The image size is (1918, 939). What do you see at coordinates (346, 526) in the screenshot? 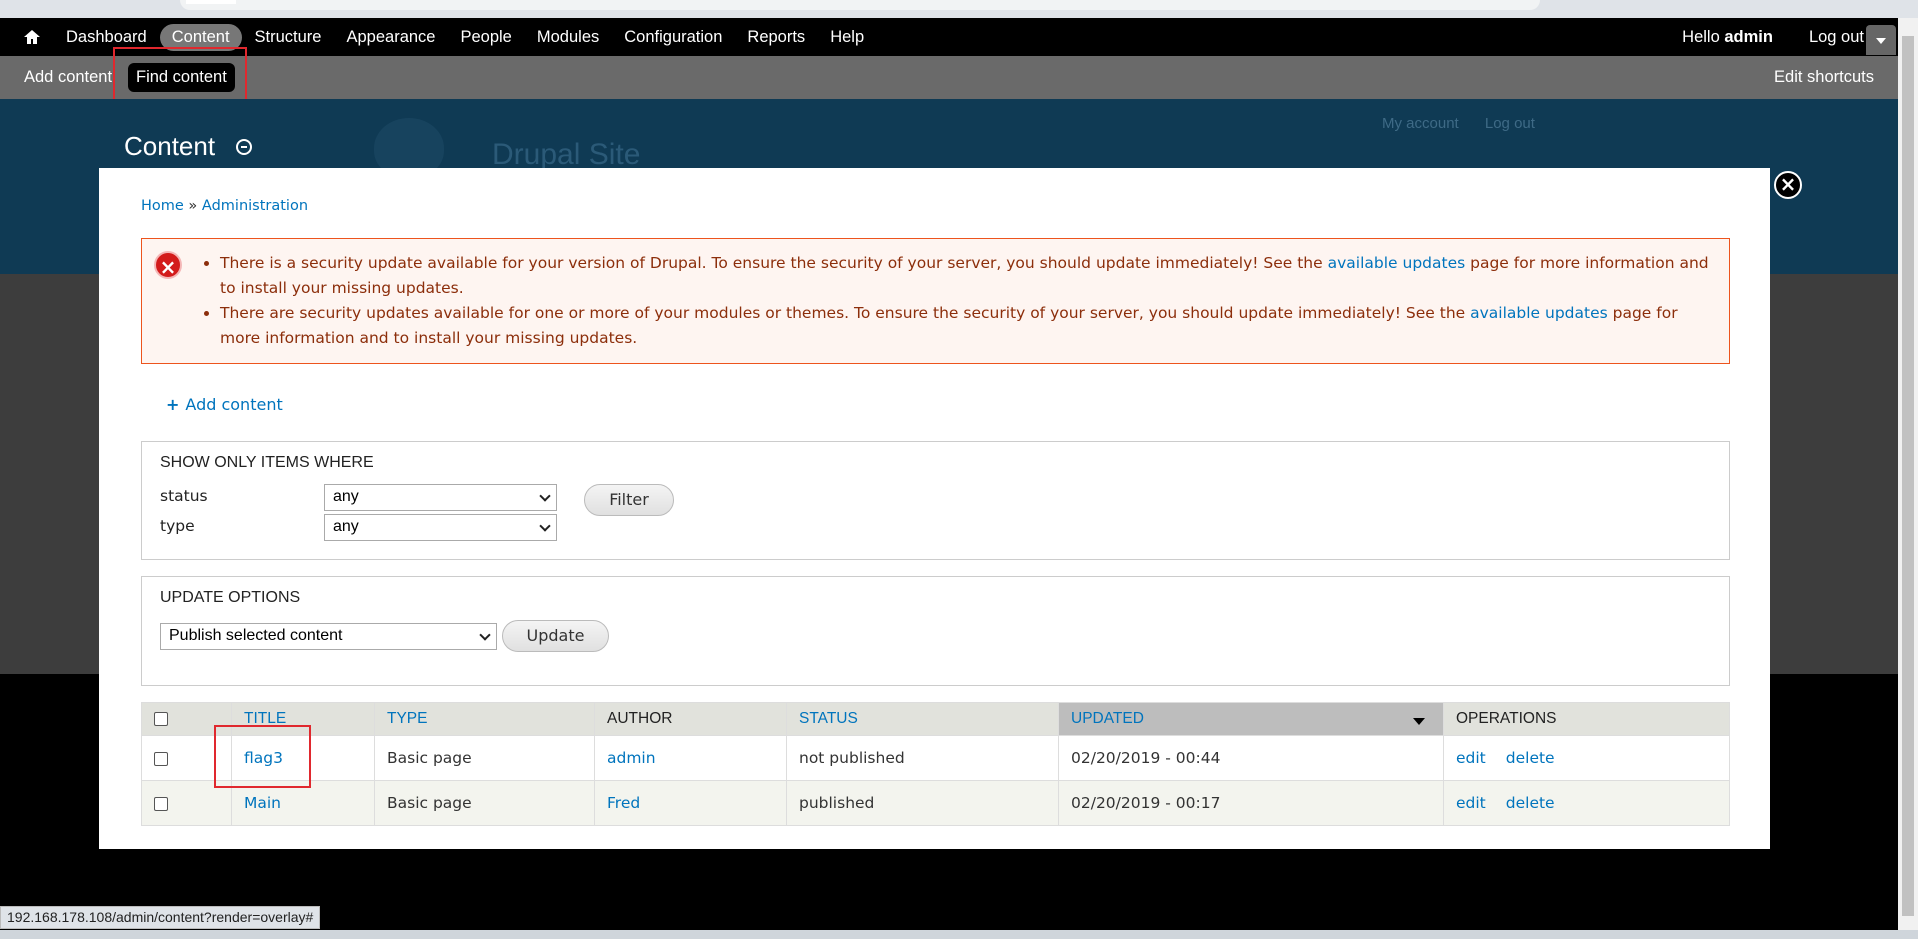
I see `type-select-value: any` at bounding box center [346, 526].